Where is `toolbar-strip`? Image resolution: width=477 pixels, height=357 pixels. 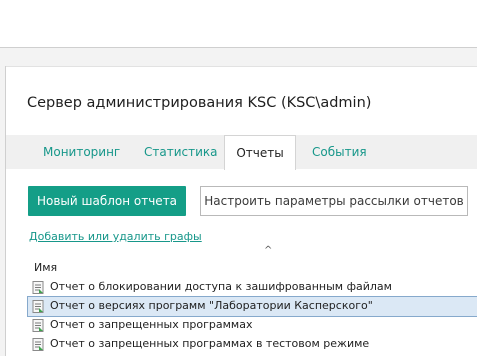
toolbar-strip is located at coordinates (238, 57).